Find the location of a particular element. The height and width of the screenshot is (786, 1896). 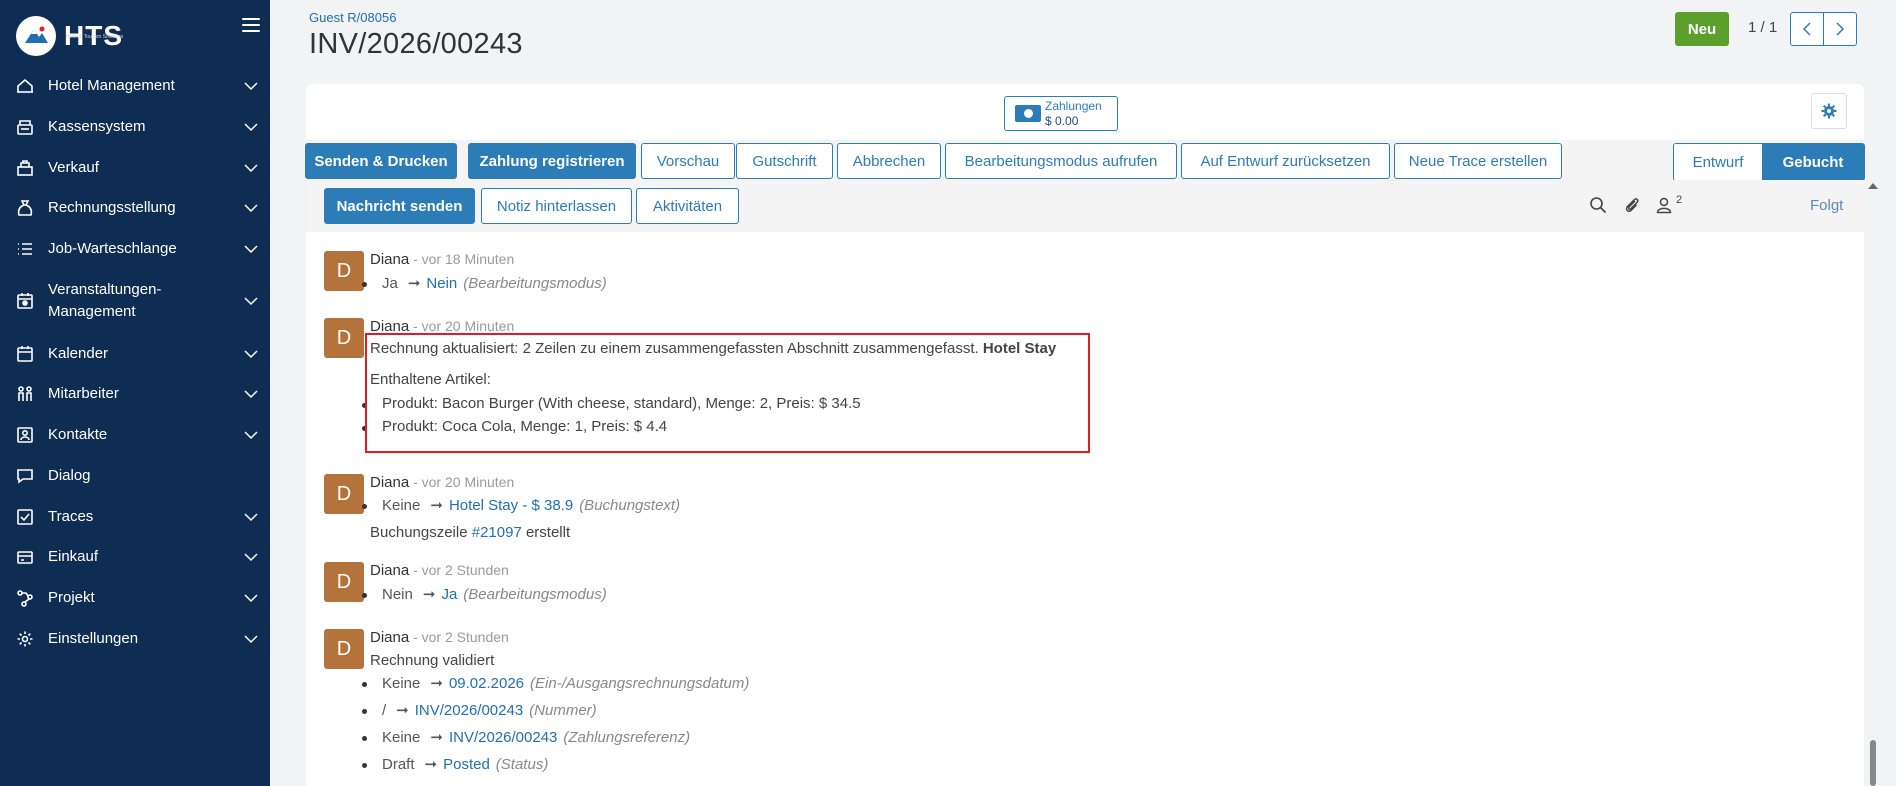

credit-note-button: Gutschrift is located at coordinates (784, 161).